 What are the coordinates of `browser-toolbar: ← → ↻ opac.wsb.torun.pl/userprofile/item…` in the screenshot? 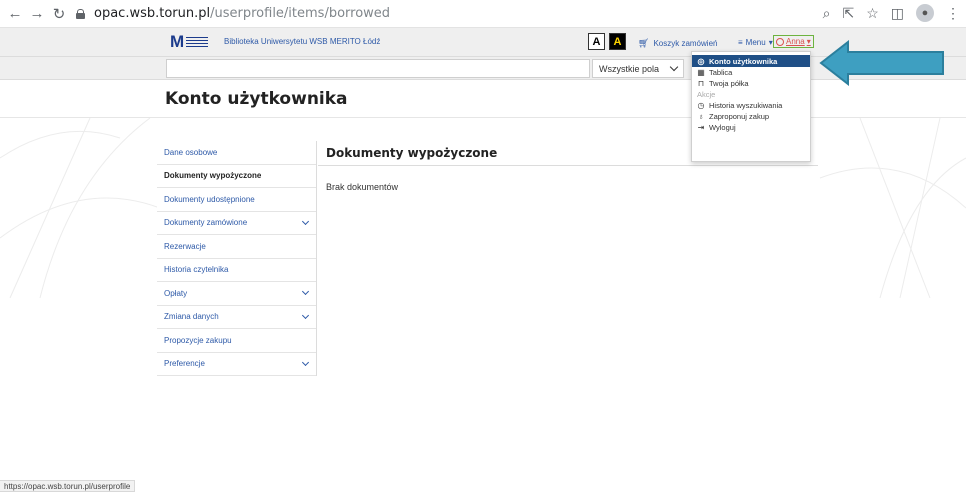 It's located at (483, 14).